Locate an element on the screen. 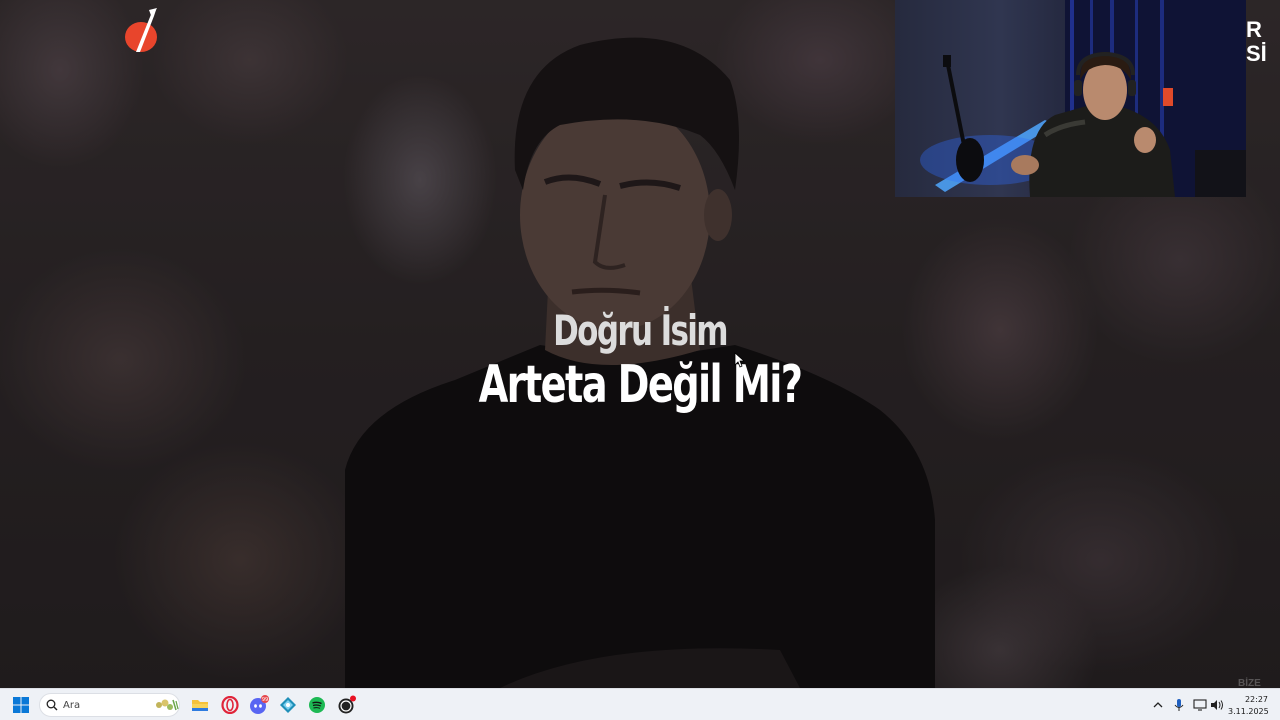 The image size is (1280, 720). windows-logo-icon is located at coordinates (21, 705).